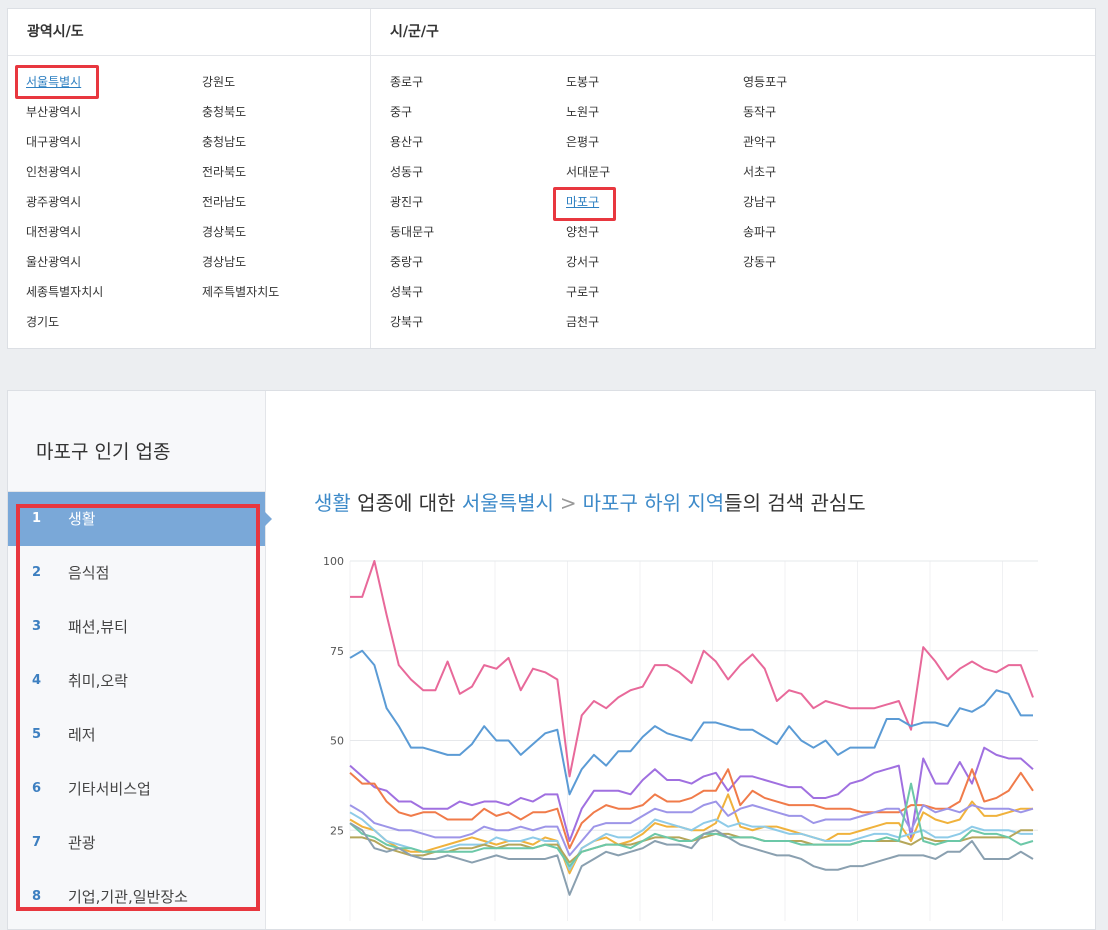 This screenshot has width=1108, height=930. What do you see at coordinates (224, 262) in the screenshot?
I see `province-item: 경상남도` at bounding box center [224, 262].